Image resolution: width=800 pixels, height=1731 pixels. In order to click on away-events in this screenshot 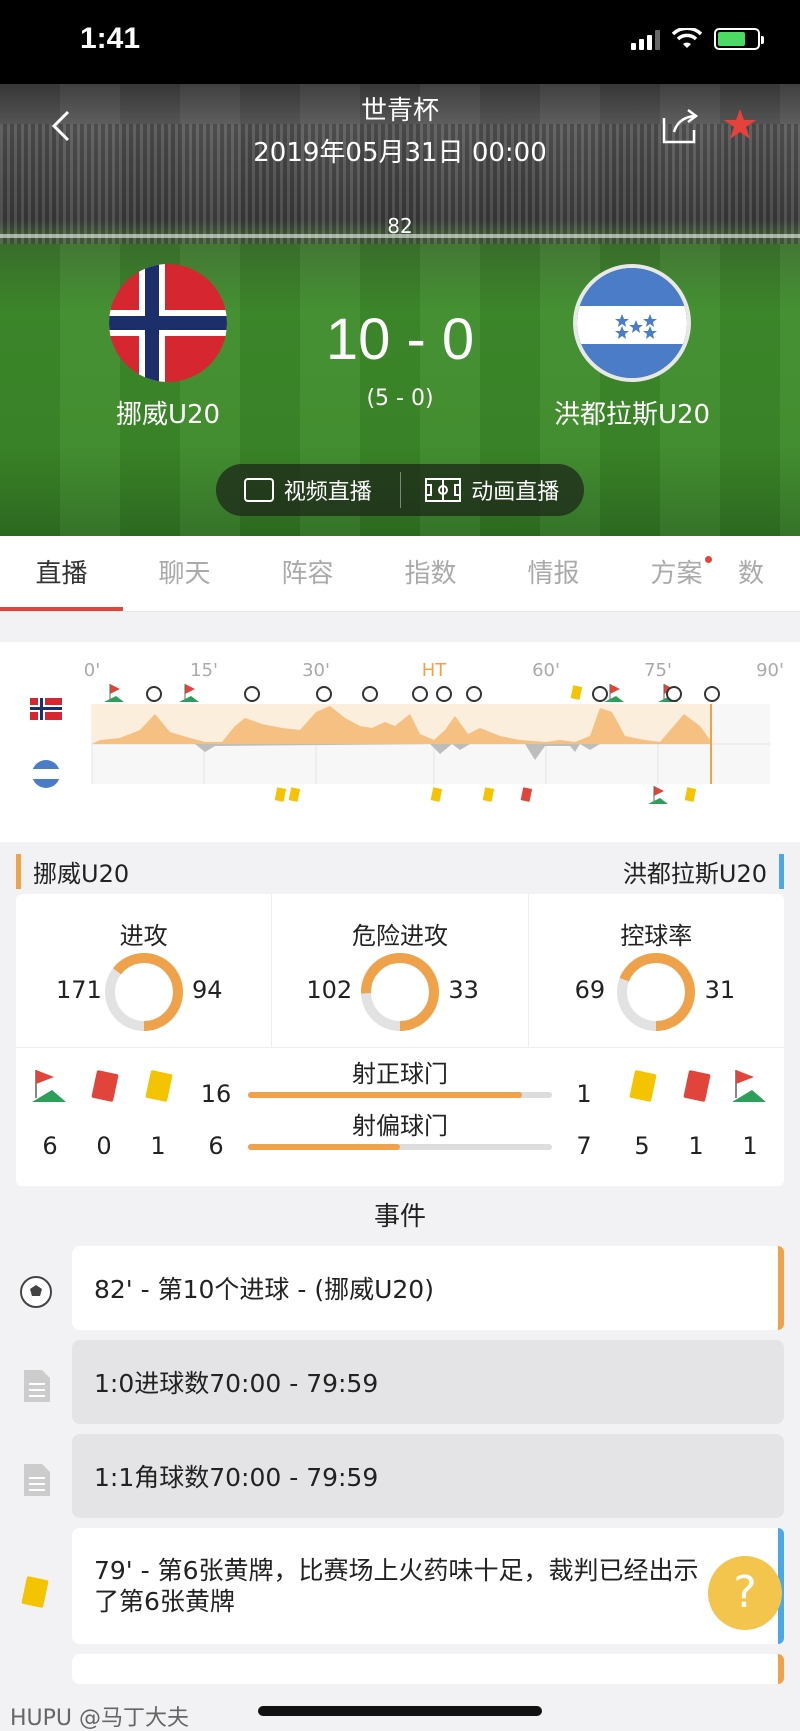, I will do `click(485, 795)`.